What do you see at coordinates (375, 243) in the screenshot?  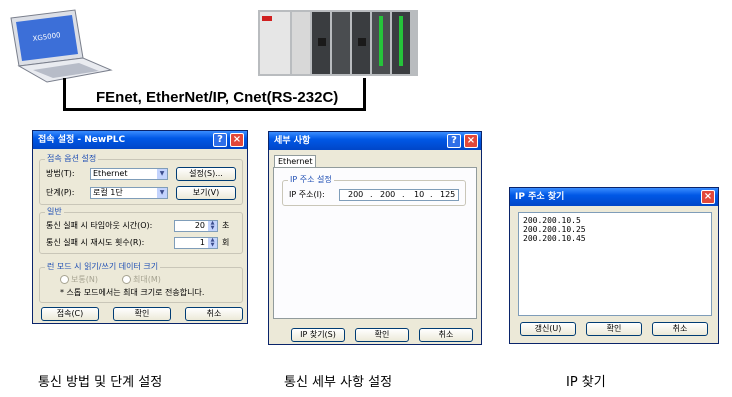 I see `ethernet-tab-panel: IP 주소 설정 IP 주소(I): 200 . 200 . 10 . 125` at bounding box center [375, 243].